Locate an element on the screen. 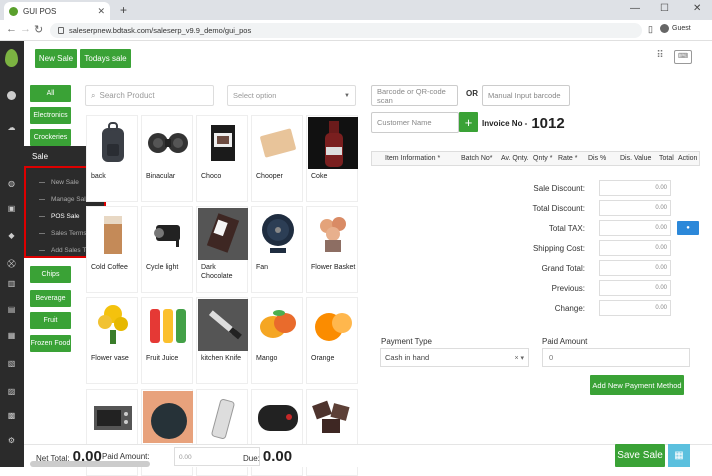  product-card: Mango is located at coordinates (277, 340).